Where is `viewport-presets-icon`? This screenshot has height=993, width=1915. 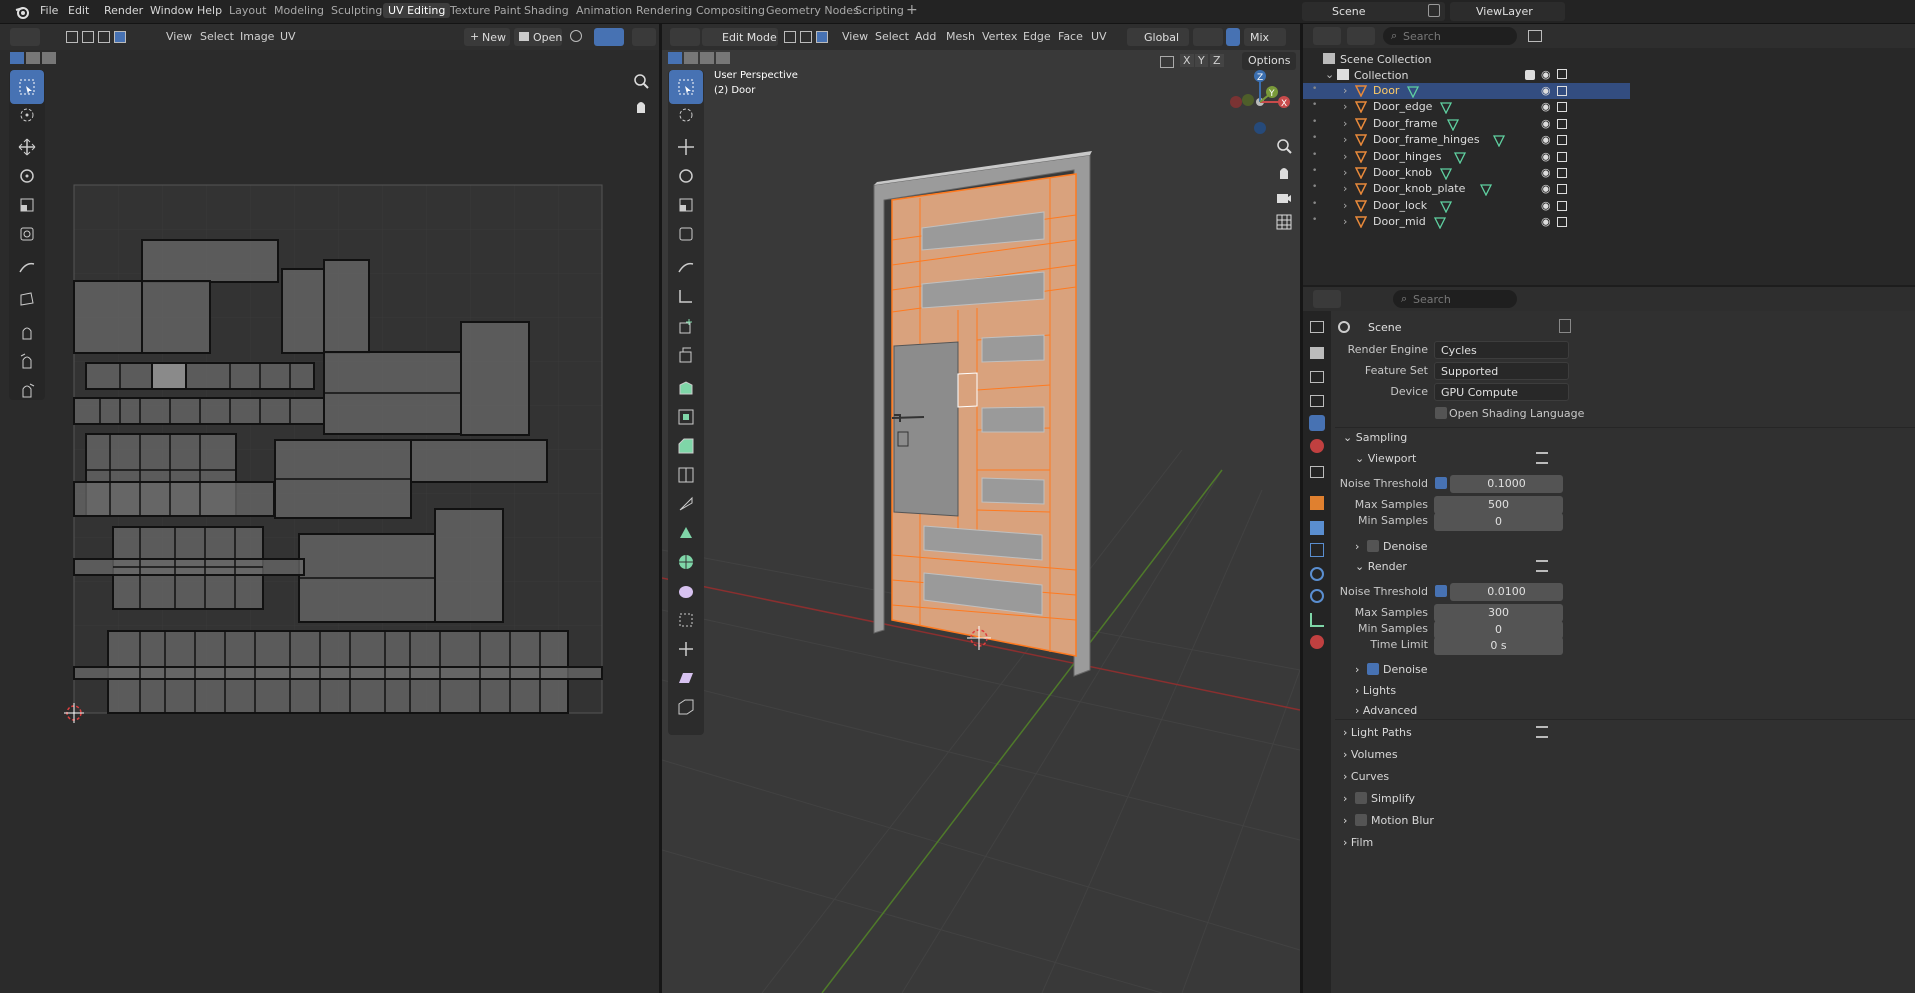
viewport-presets-icon is located at coordinates (1542, 458).